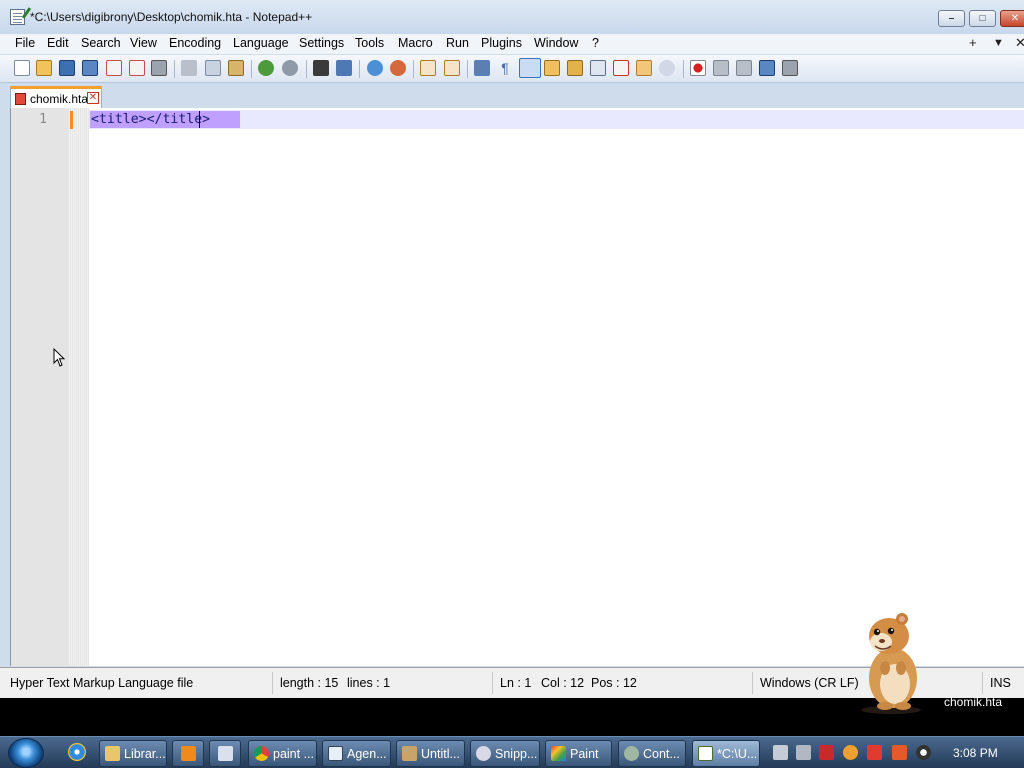 The height and width of the screenshot is (768, 1024). What do you see at coordinates (236, 68) in the screenshot?
I see `paste-icon` at bounding box center [236, 68].